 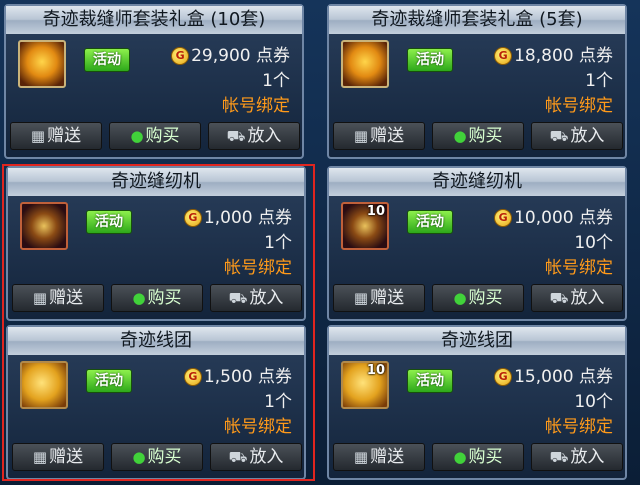 I want to click on price-value: 10,000 点券, so click(x=563, y=218).